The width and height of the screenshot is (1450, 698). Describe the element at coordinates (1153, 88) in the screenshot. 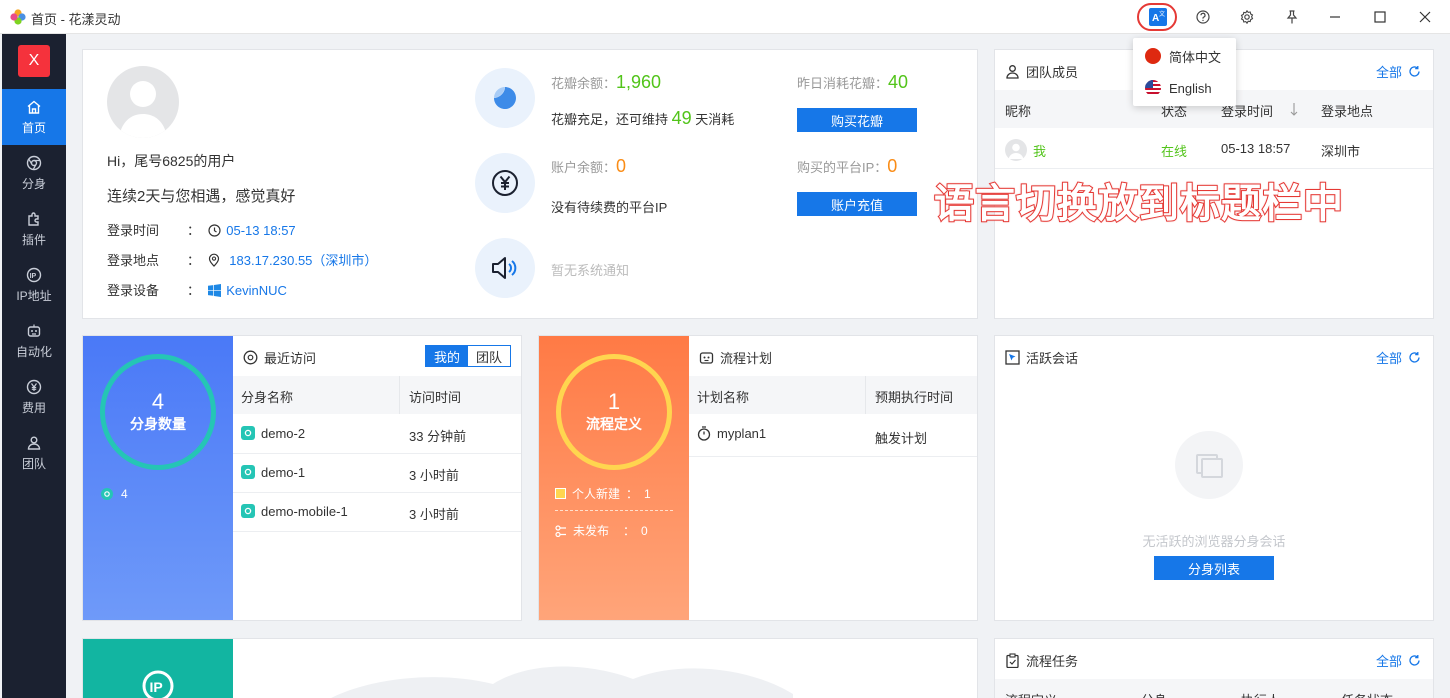

I see `us-flag-icon` at that location.